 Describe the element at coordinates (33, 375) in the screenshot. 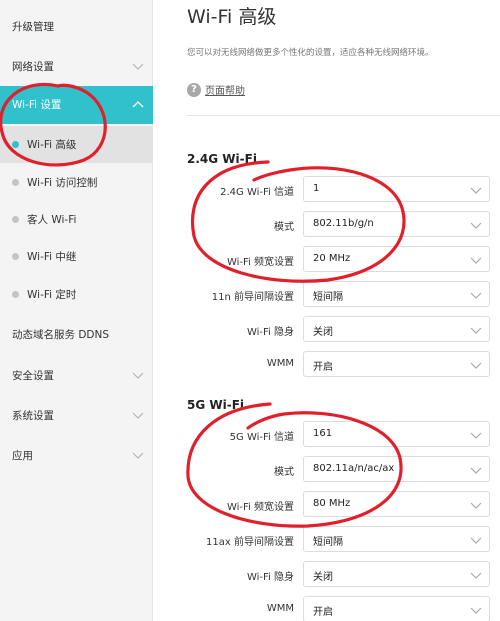

I see `sidebar-item-label: 安全设置` at that location.